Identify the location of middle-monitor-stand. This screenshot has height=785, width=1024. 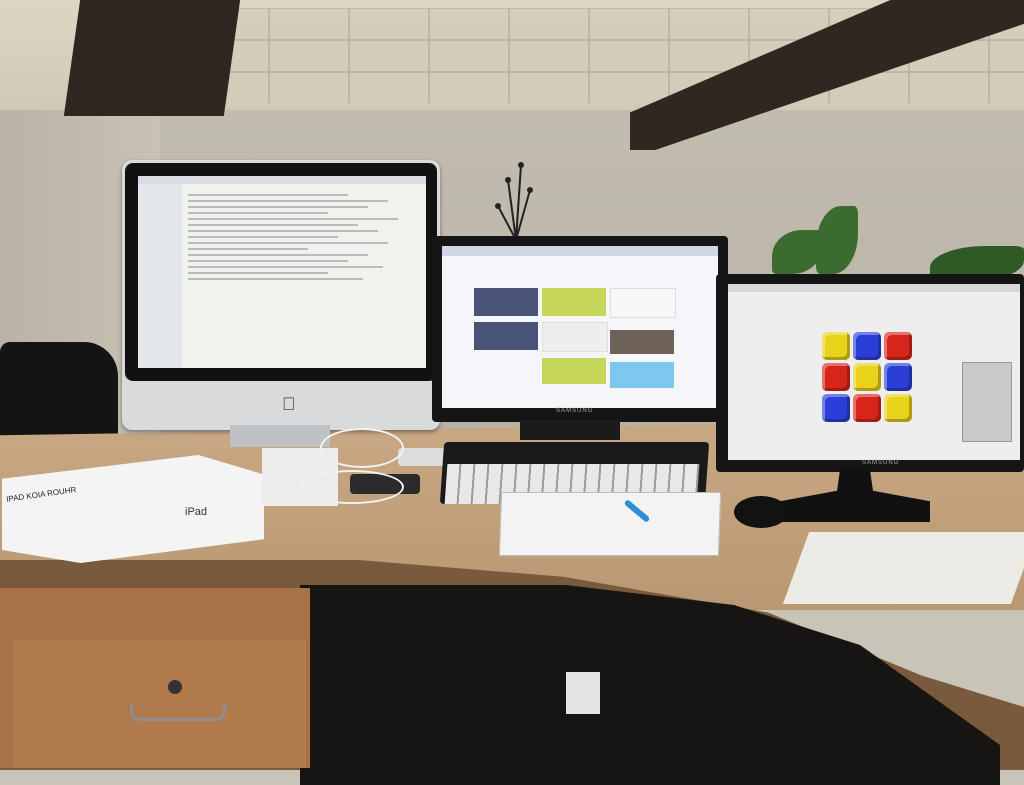
(570, 430).